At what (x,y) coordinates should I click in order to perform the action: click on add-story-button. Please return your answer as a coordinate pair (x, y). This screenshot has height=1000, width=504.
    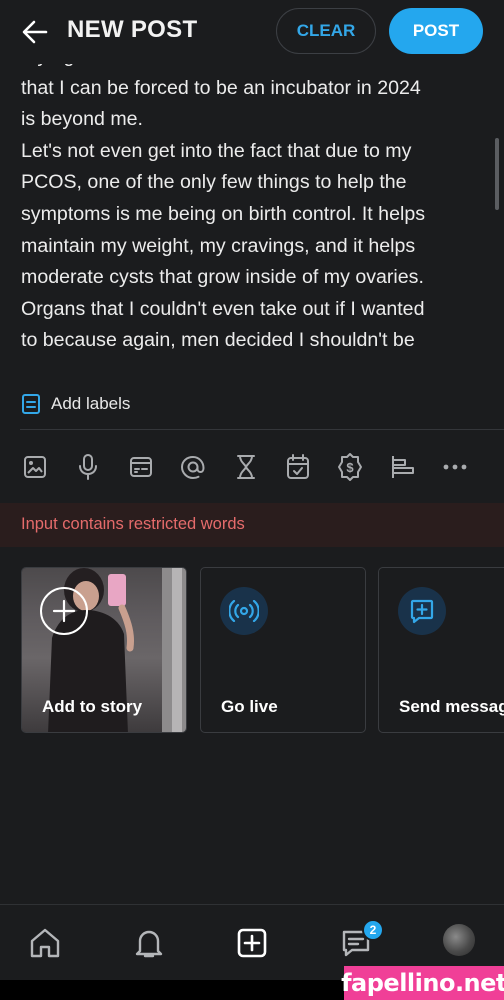
    Looking at the image, I should click on (64, 611).